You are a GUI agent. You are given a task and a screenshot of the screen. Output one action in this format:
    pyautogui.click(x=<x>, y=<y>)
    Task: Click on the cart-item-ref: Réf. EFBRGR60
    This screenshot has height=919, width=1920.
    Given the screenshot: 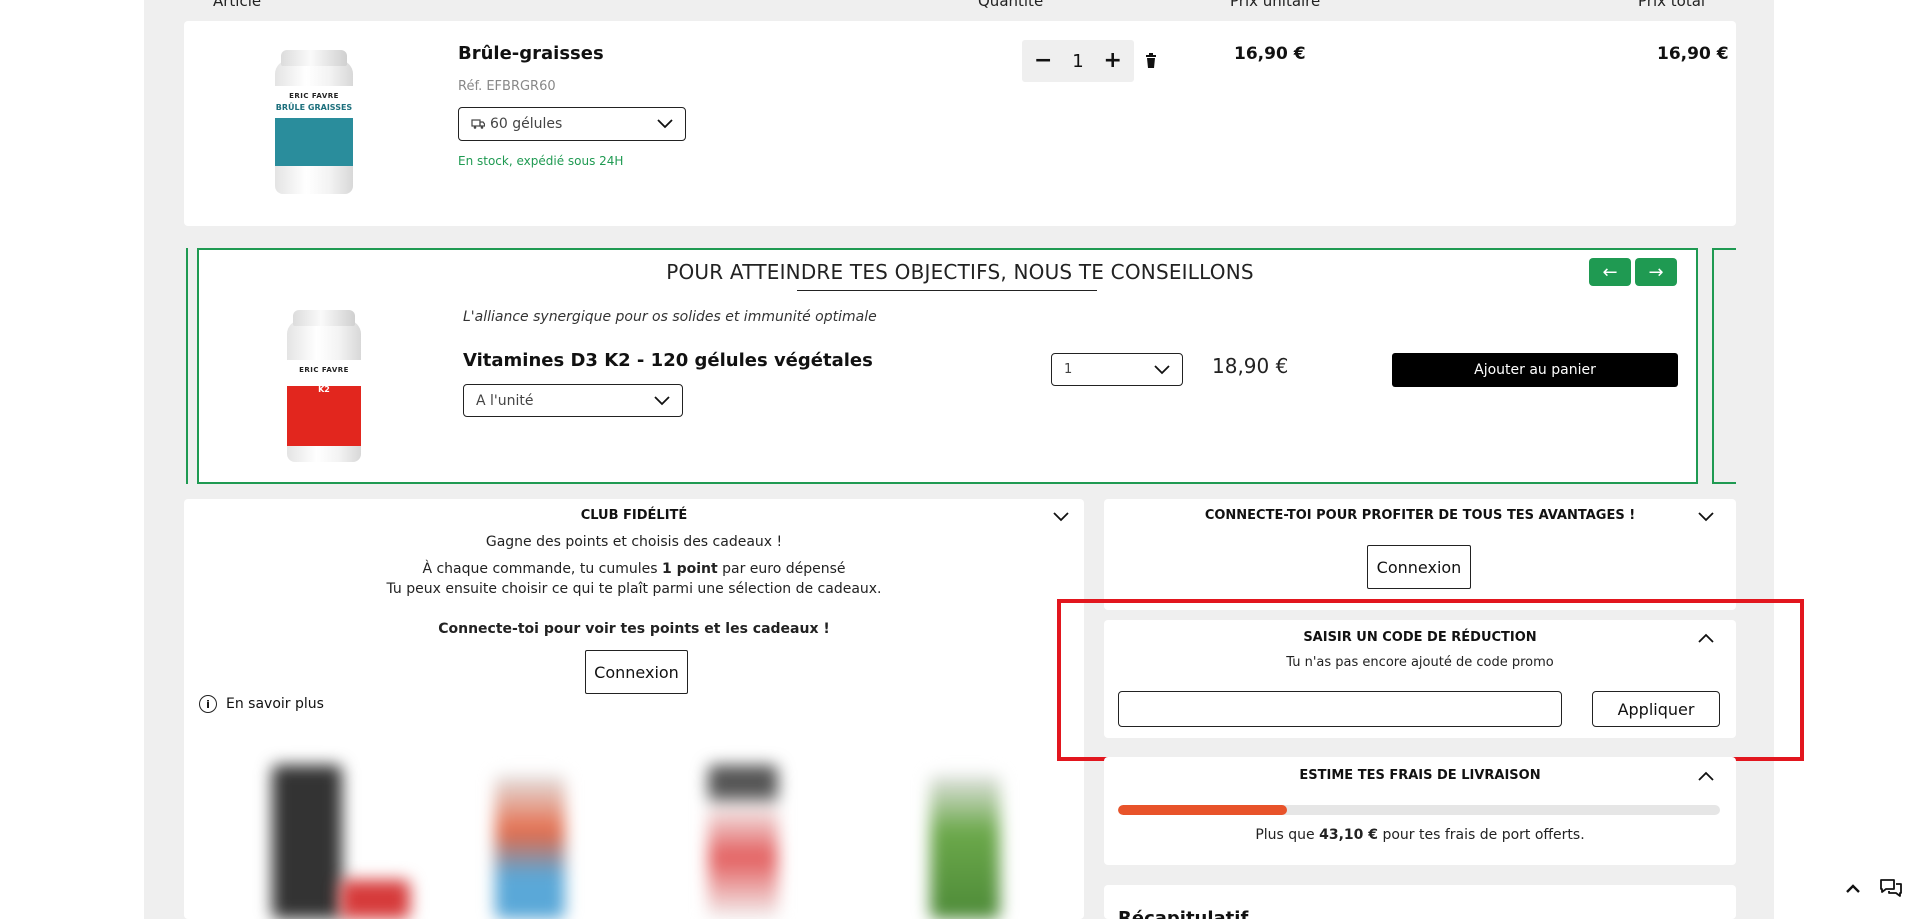 What is the action you would take?
    pyautogui.click(x=507, y=86)
    